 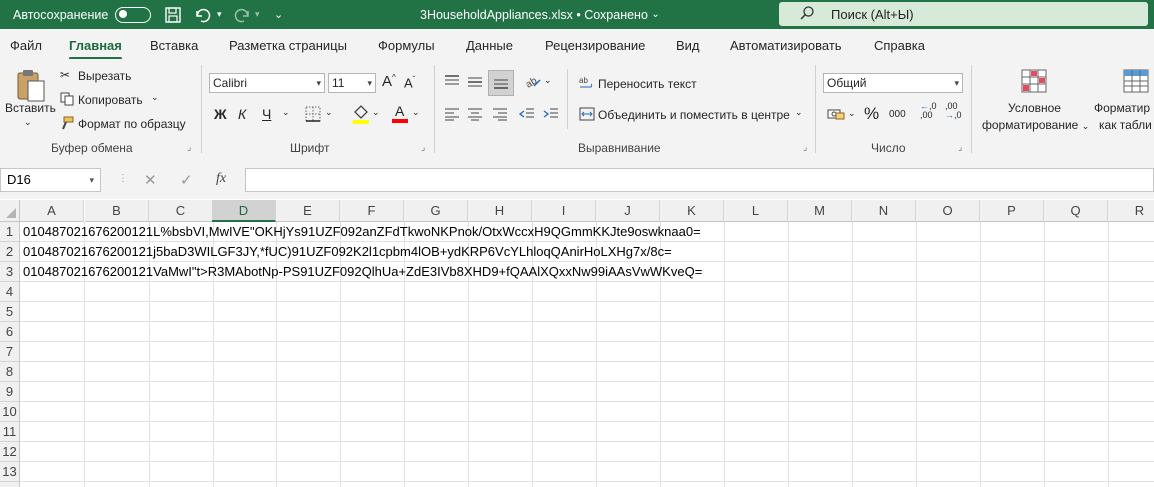 I want to click on tab-view: Вид, so click(x=688, y=45).